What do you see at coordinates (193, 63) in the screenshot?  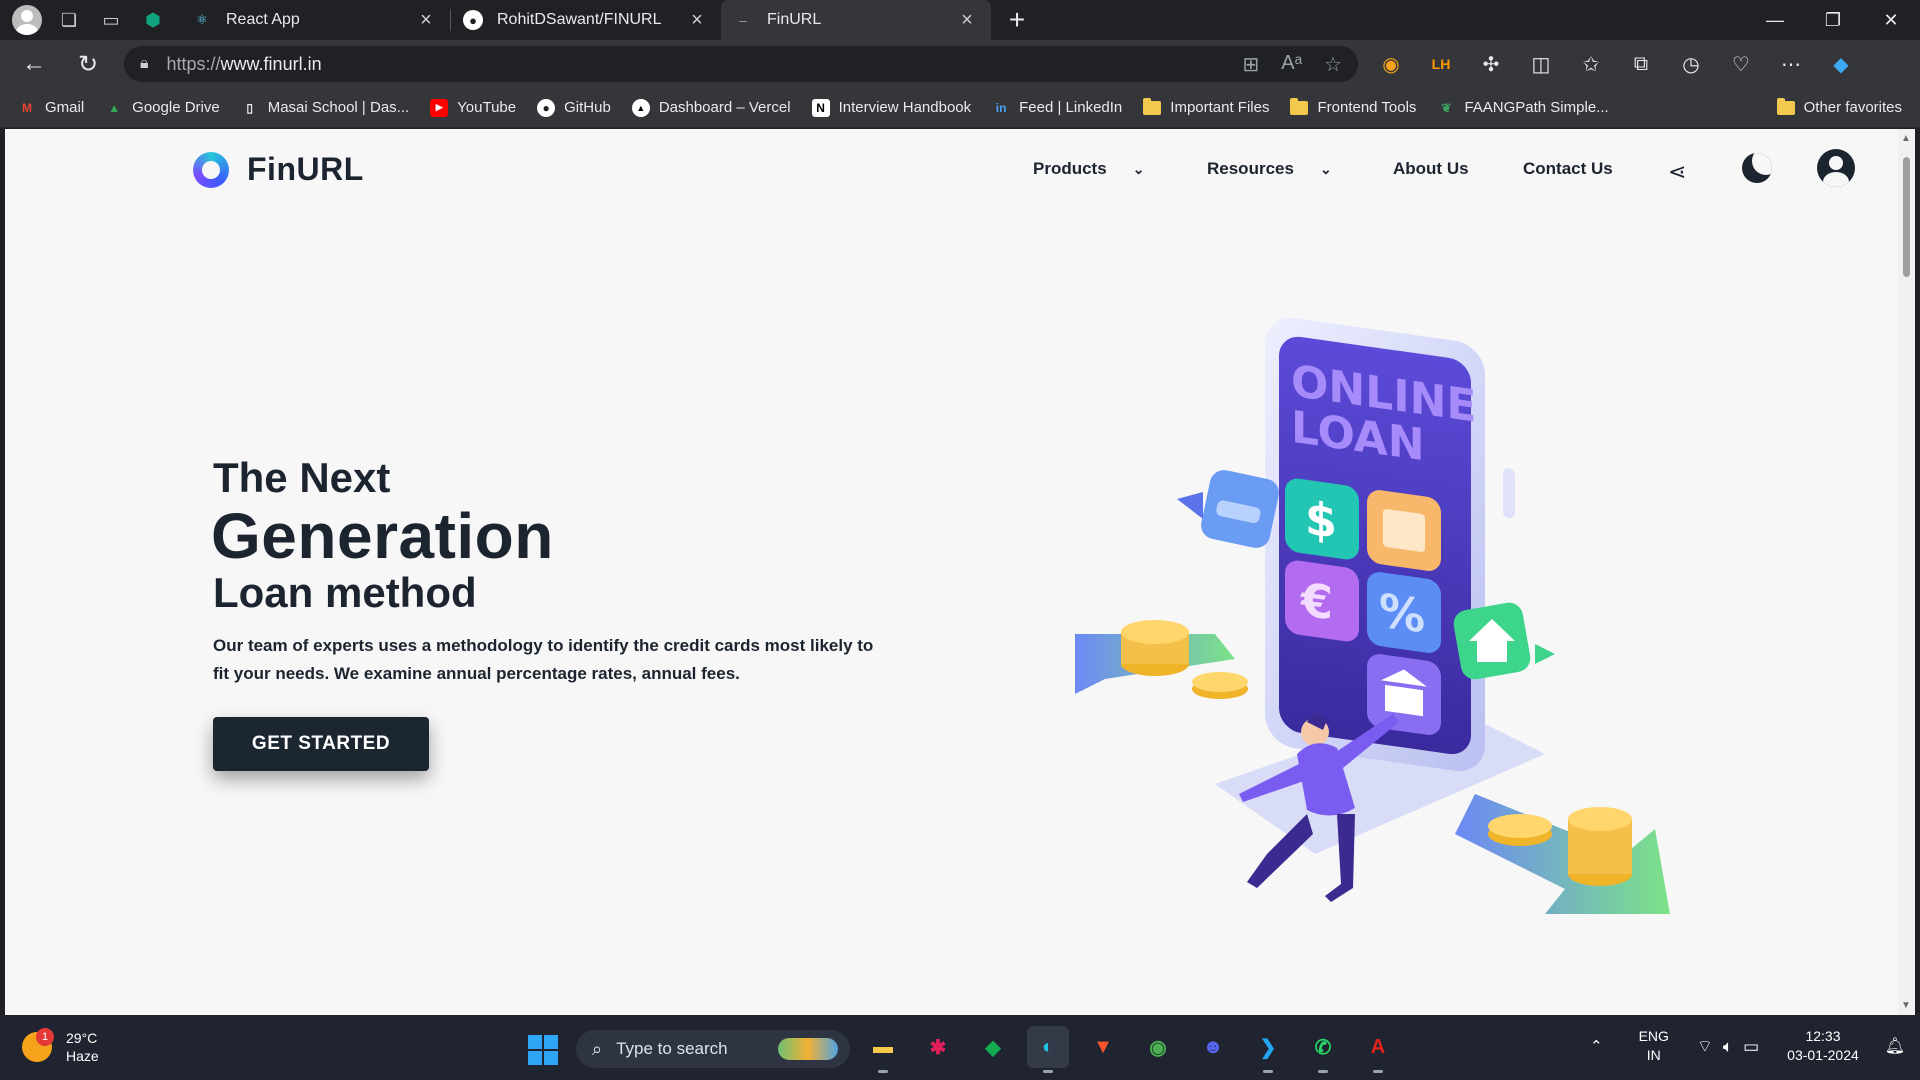 I see `url-scheme: https://` at bounding box center [193, 63].